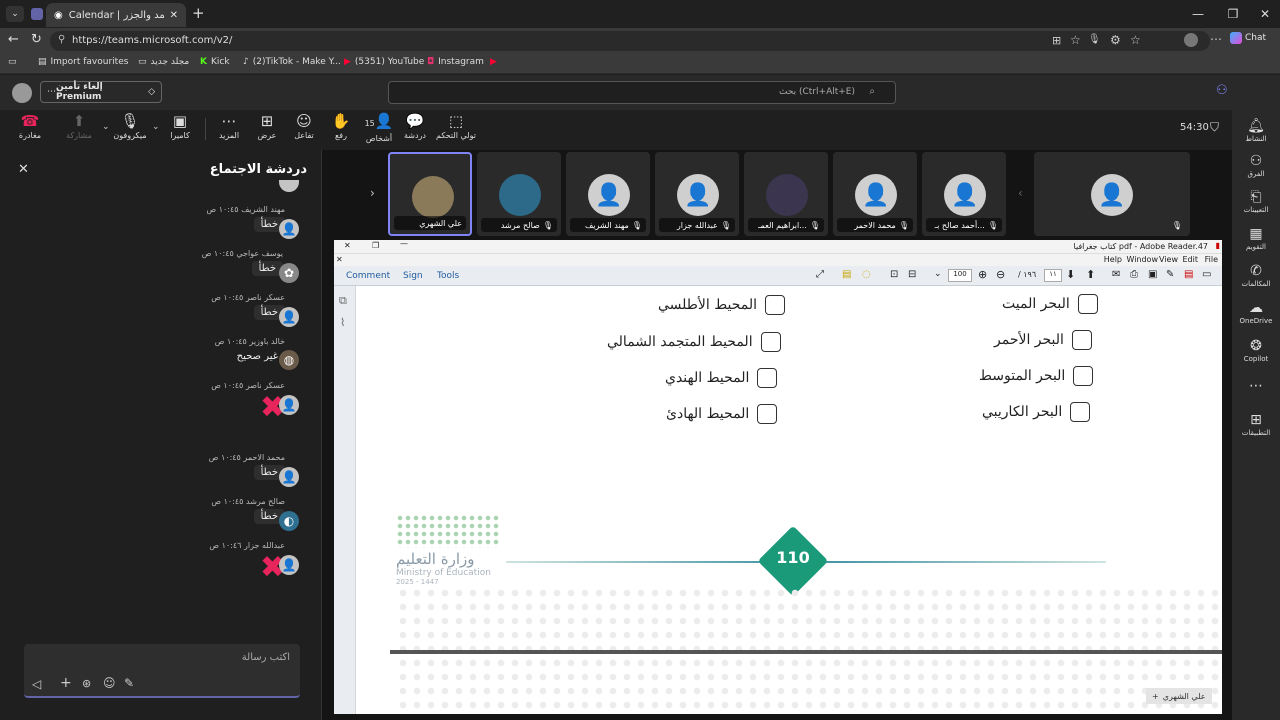  Describe the element at coordinates (1134, 274) in the screenshot. I see `print-icon: ⎙` at that location.